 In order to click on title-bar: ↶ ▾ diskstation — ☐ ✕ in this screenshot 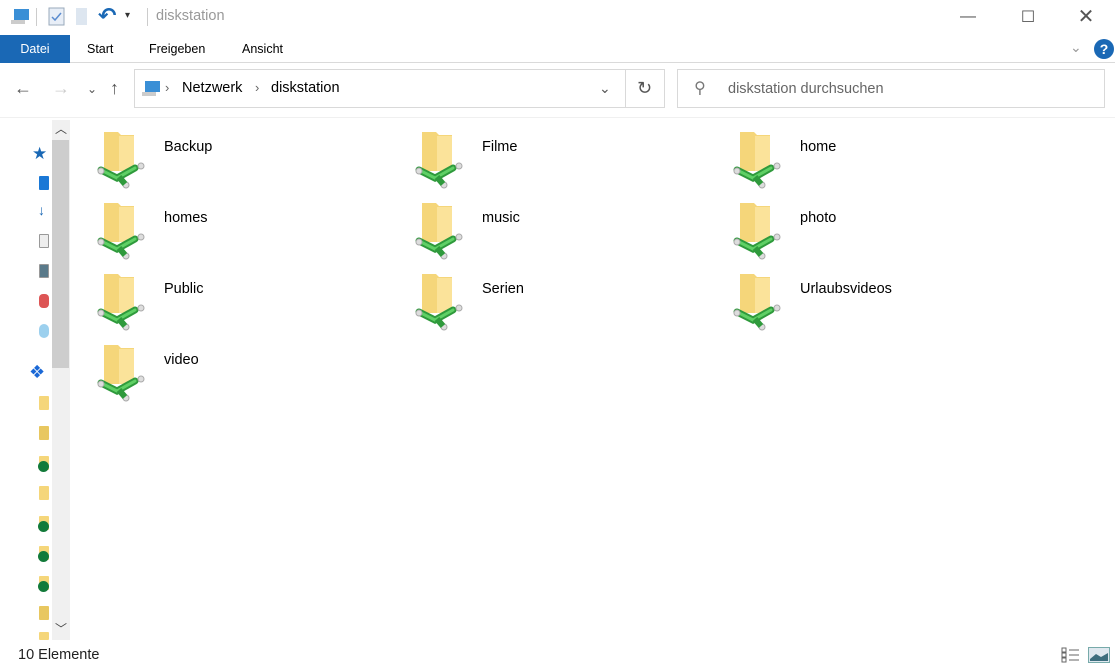, I will do `click(557, 17)`.